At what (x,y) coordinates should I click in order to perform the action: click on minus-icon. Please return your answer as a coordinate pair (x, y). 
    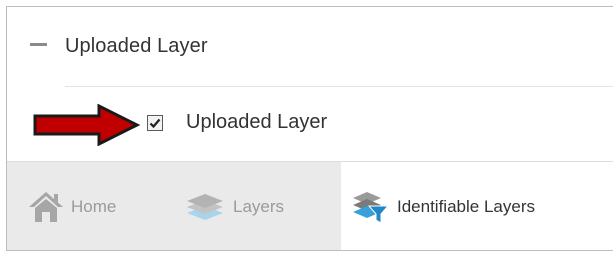
    Looking at the image, I should click on (38, 44).